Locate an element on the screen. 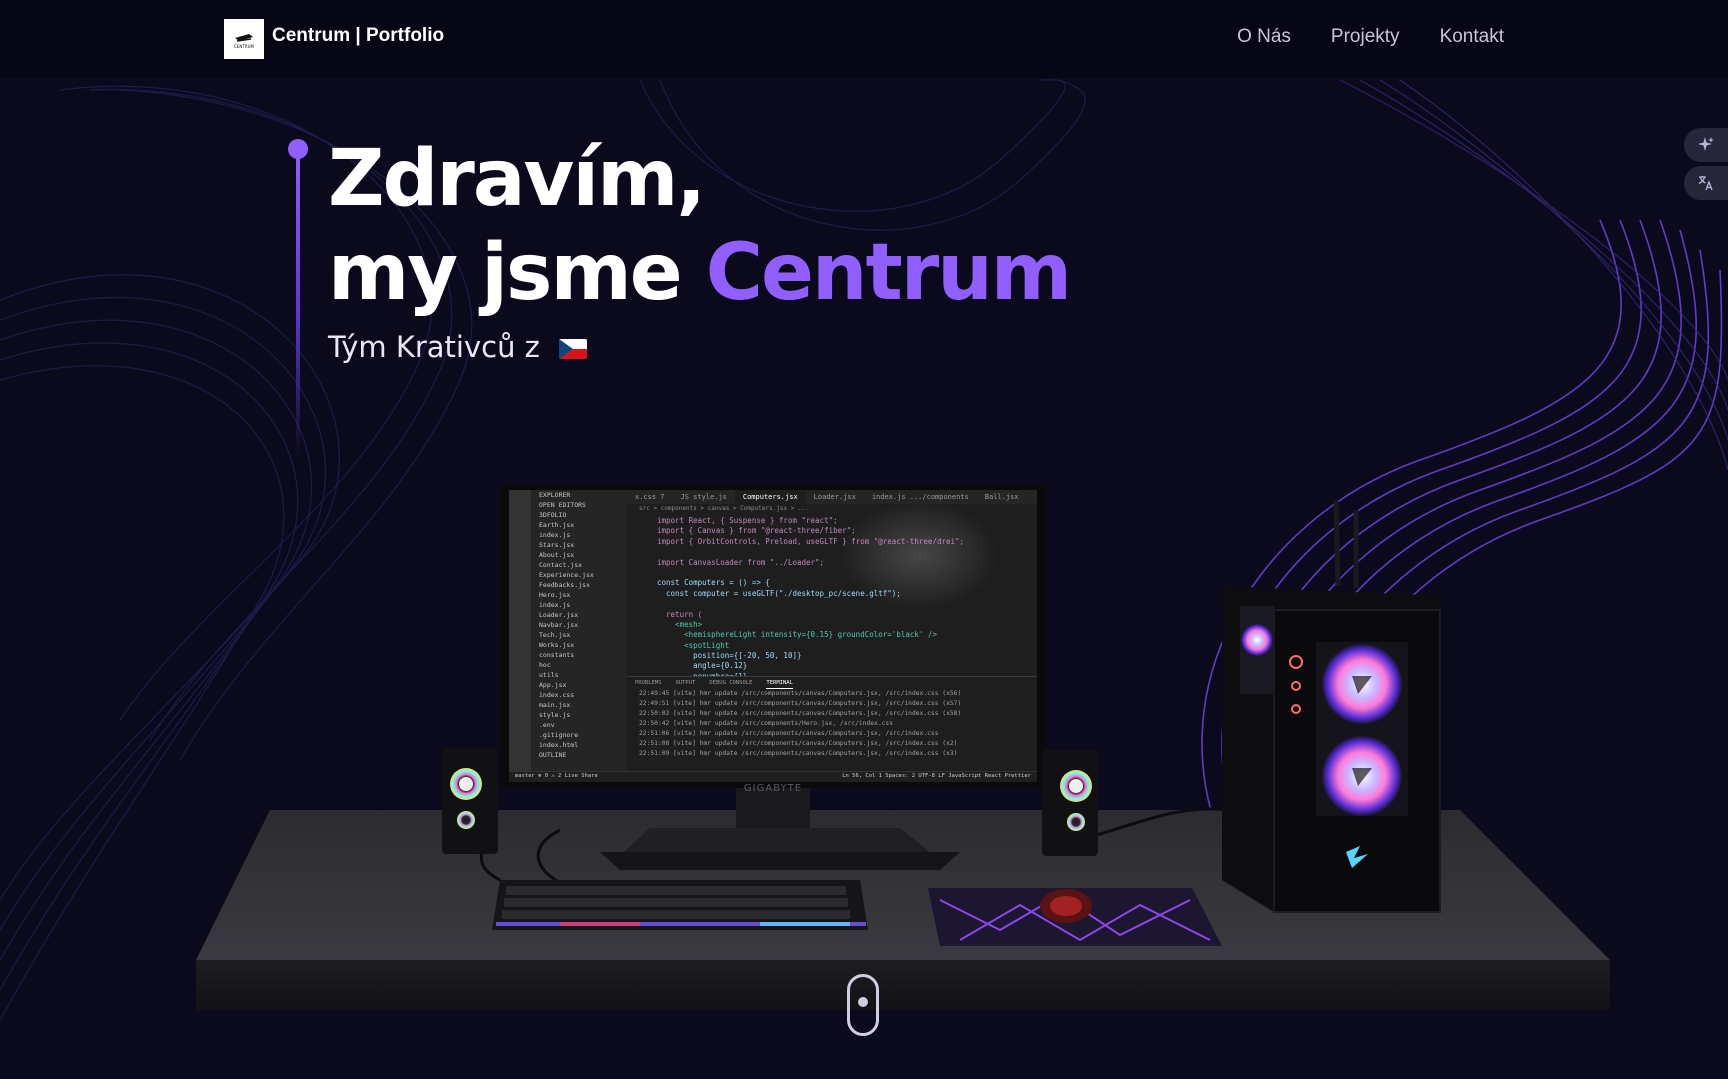  panel-tab: DEBUG CONSOLE is located at coordinates (731, 683).